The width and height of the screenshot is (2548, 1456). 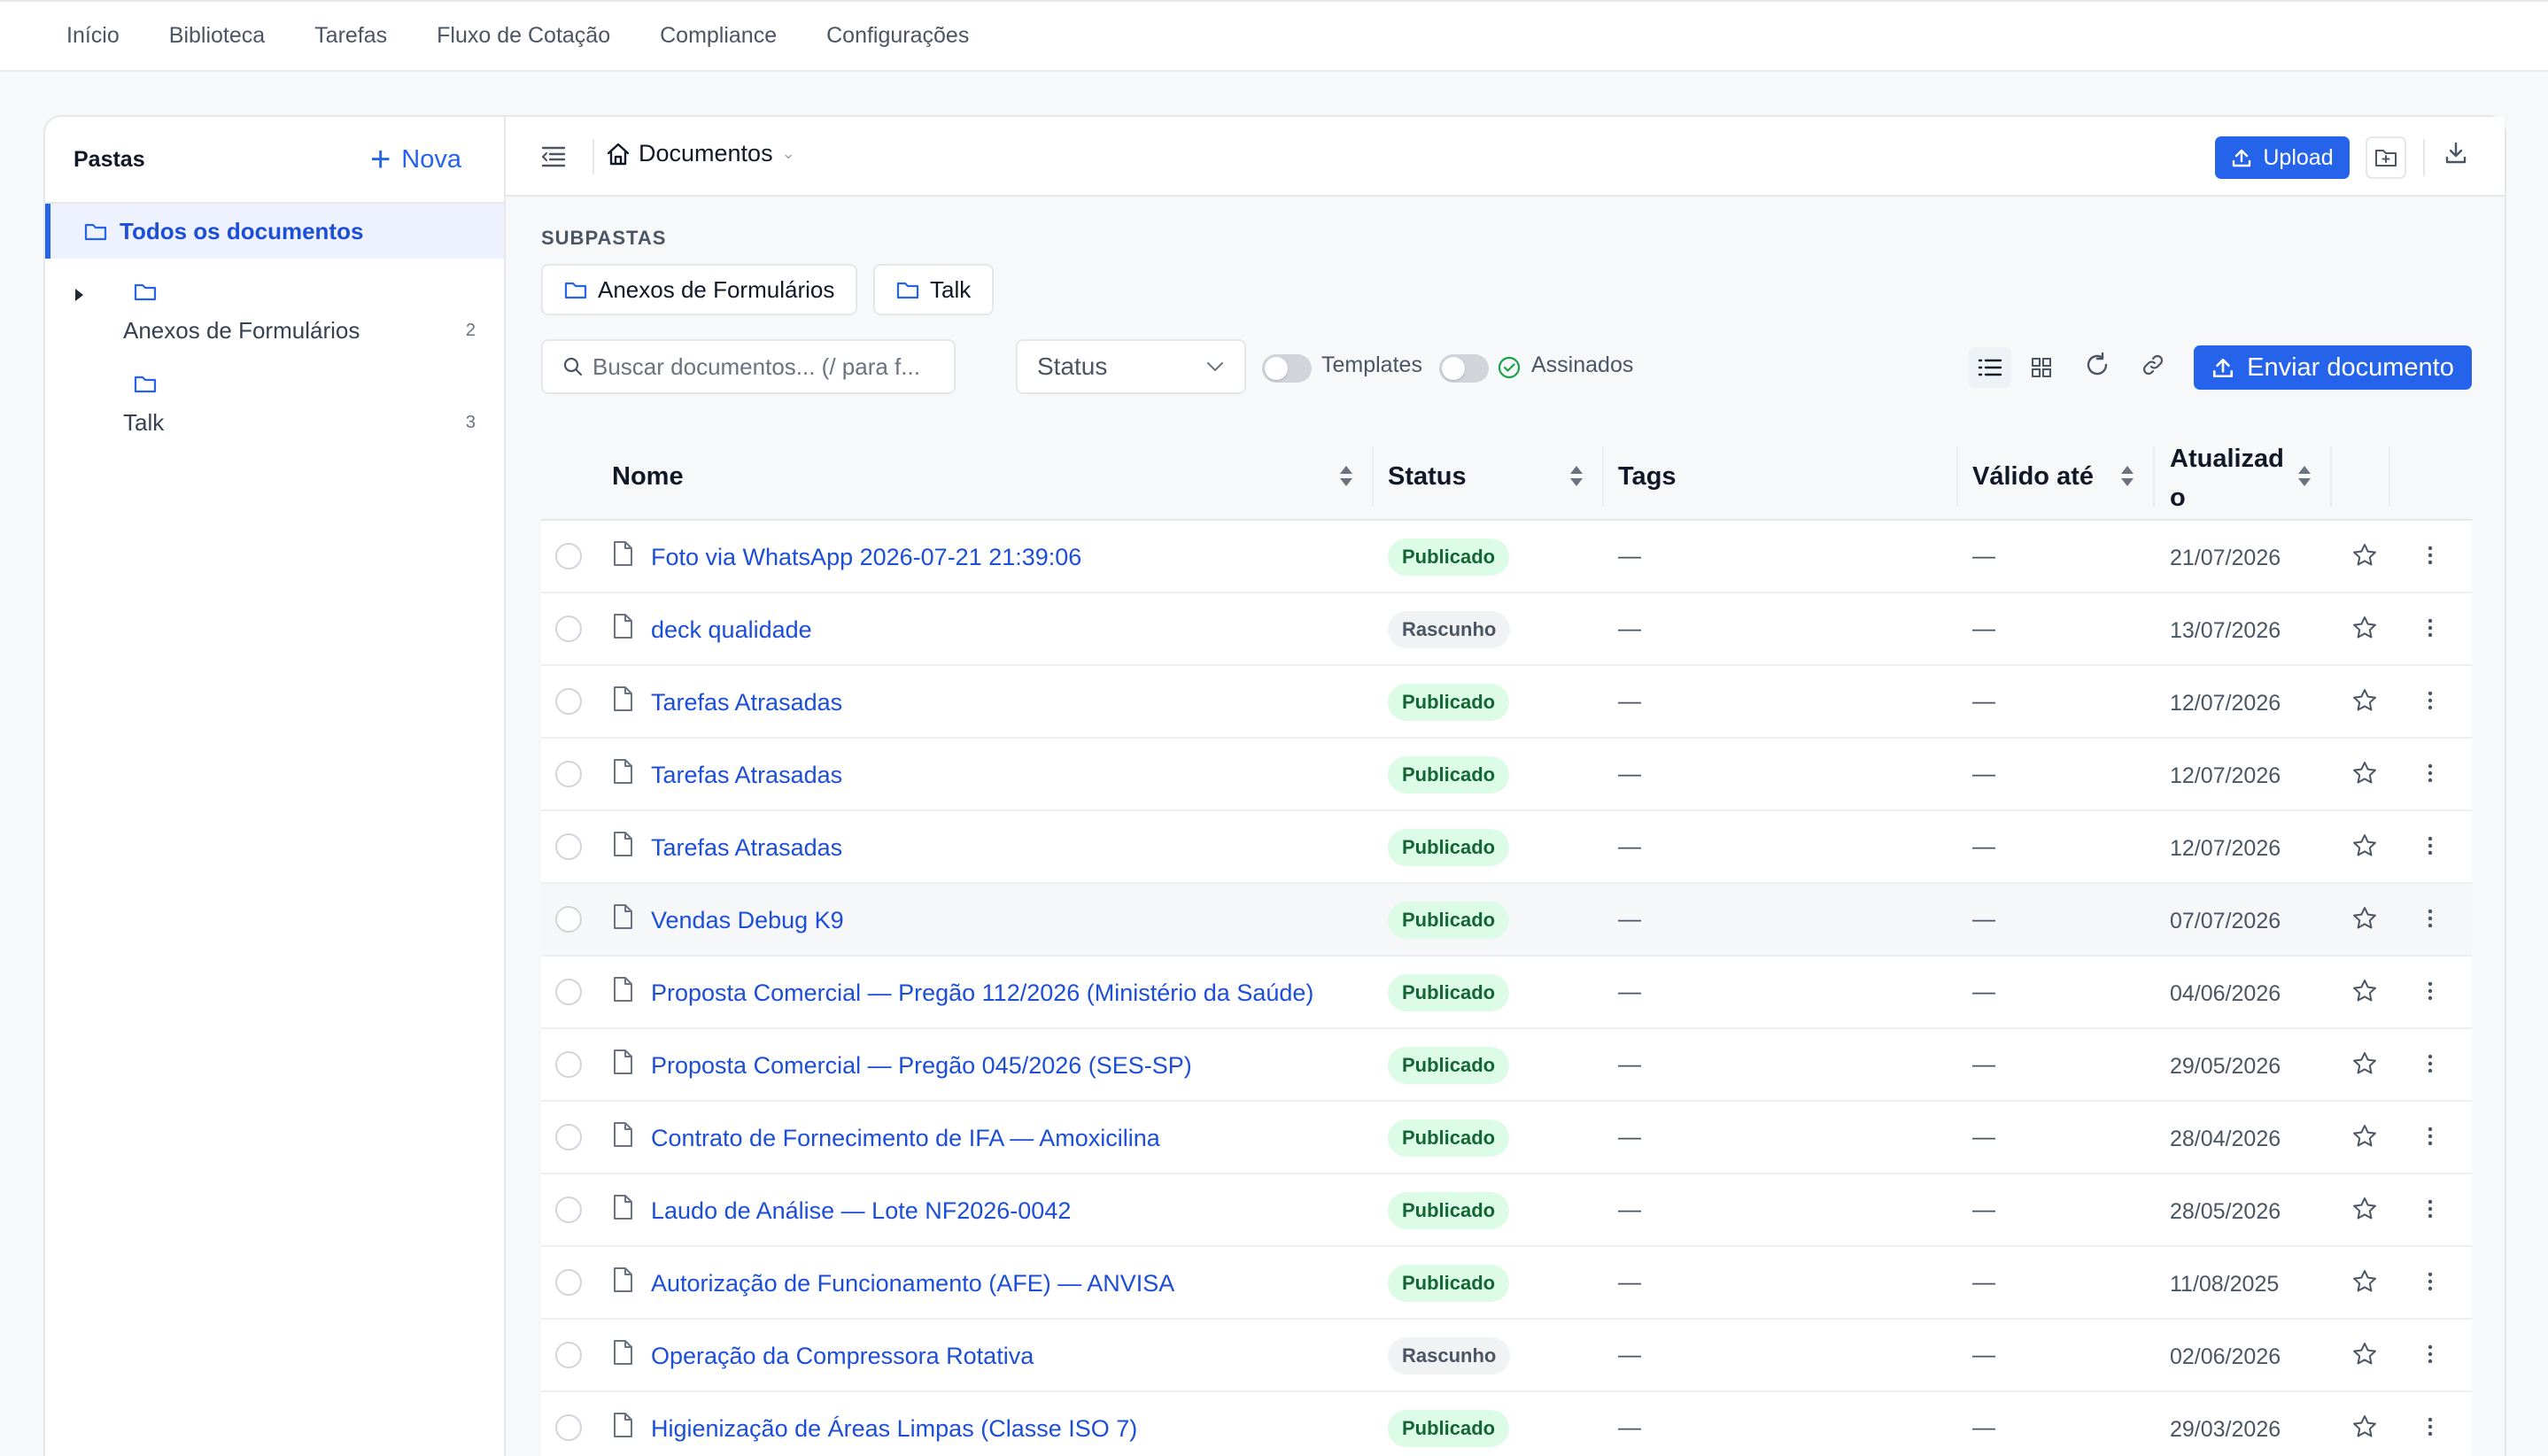 I want to click on refresh-icon, so click(x=2097, y=365).